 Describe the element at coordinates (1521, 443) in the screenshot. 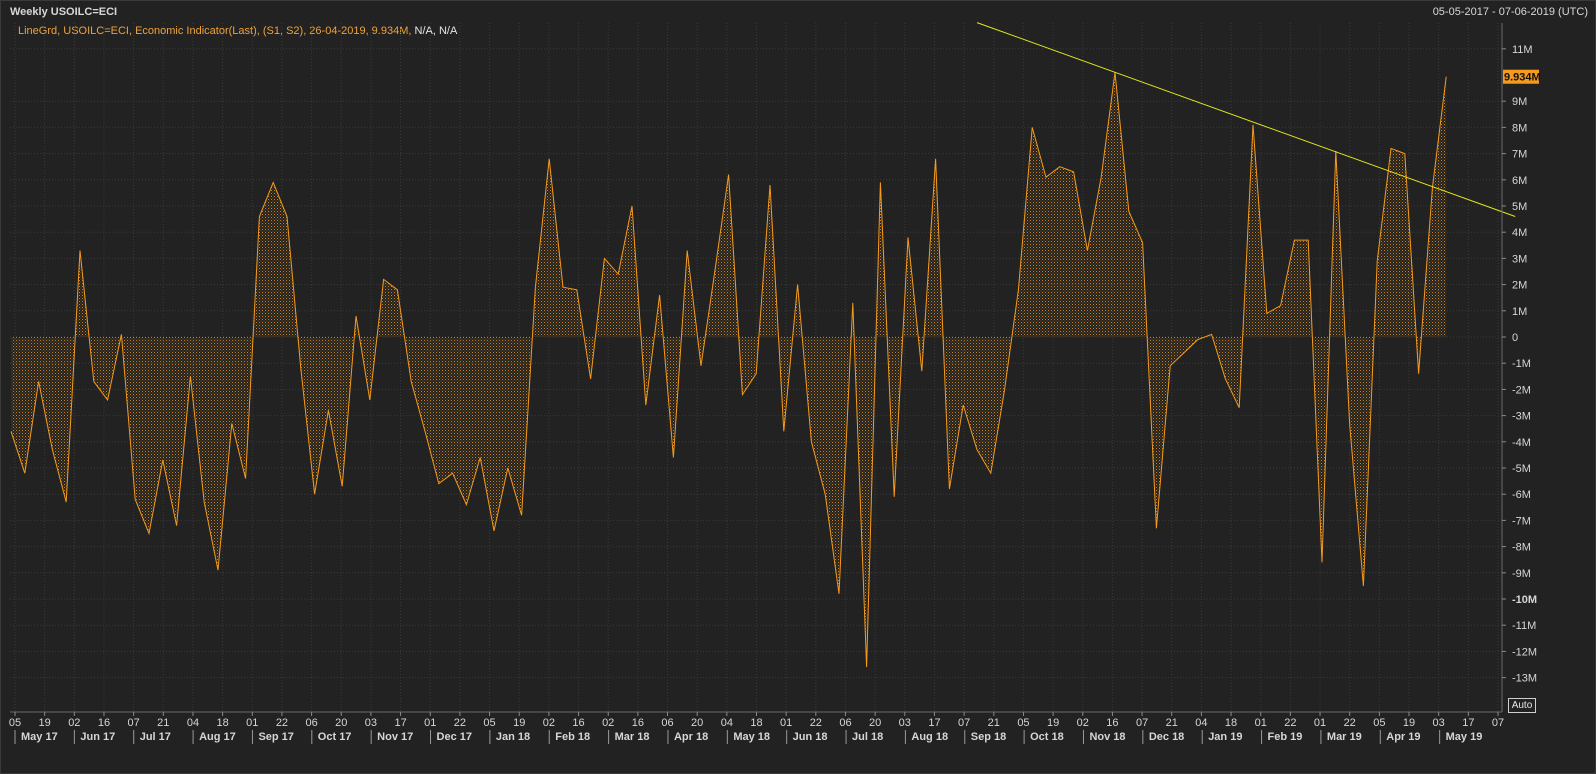

I see `y-tick-label: -4M` at that location.